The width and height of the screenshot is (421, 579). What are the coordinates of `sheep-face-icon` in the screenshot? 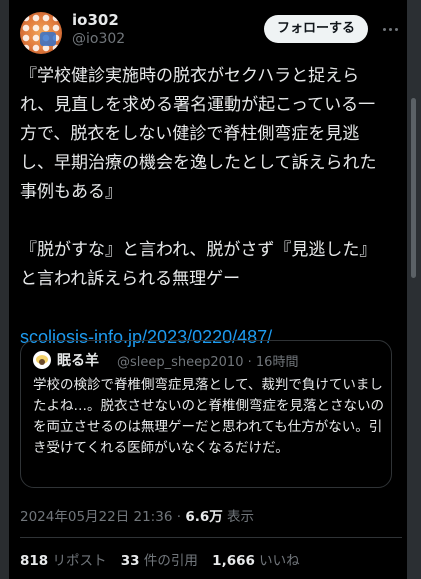 It's located at (42, 362).